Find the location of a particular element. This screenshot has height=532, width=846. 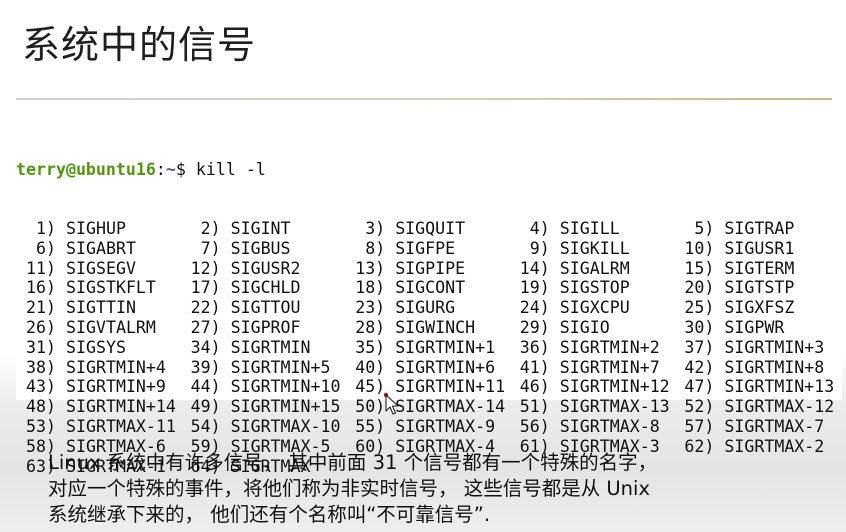

signal-entry: 13) SIGPIPE is located at coordinates (427, 269).